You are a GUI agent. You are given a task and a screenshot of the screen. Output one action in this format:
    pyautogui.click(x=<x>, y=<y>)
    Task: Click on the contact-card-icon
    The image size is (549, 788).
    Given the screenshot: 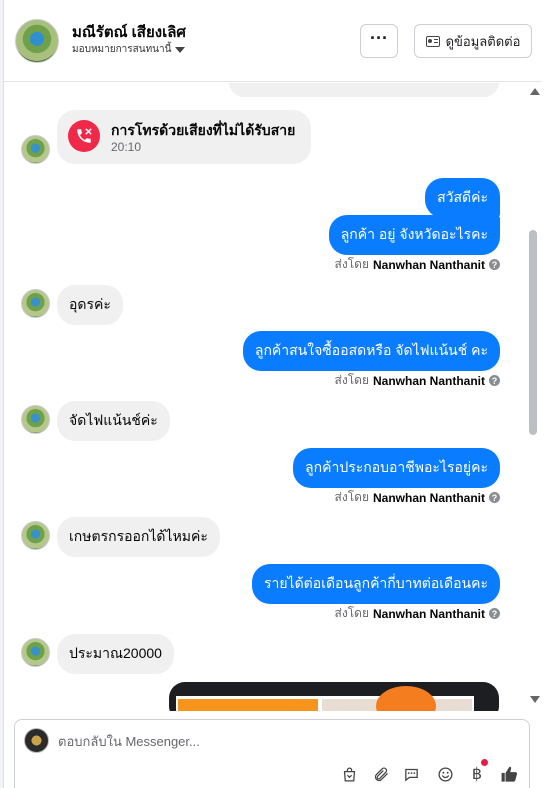 What is the action you would take?
    pyautogui.click(x=432, y=41)
    